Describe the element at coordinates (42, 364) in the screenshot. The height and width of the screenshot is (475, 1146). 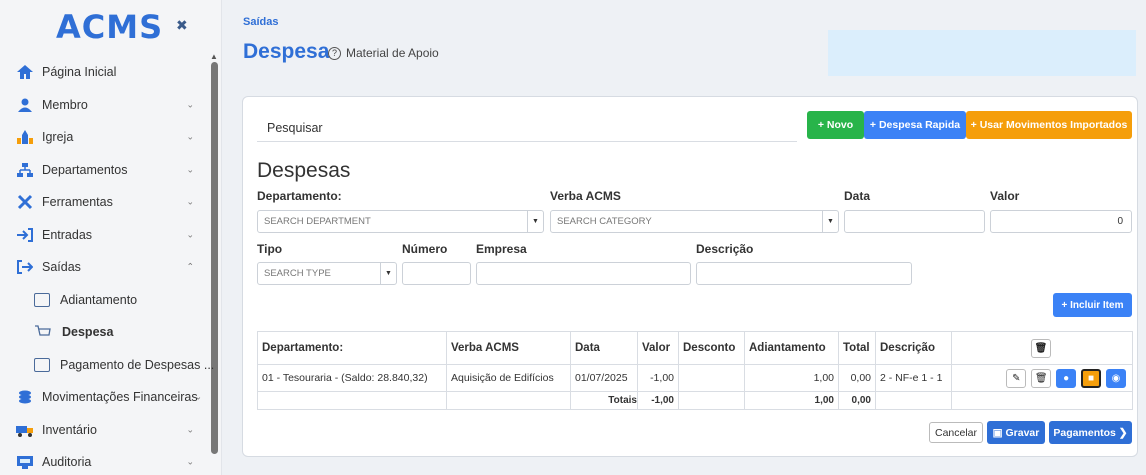
I see `list-icon` at that location.